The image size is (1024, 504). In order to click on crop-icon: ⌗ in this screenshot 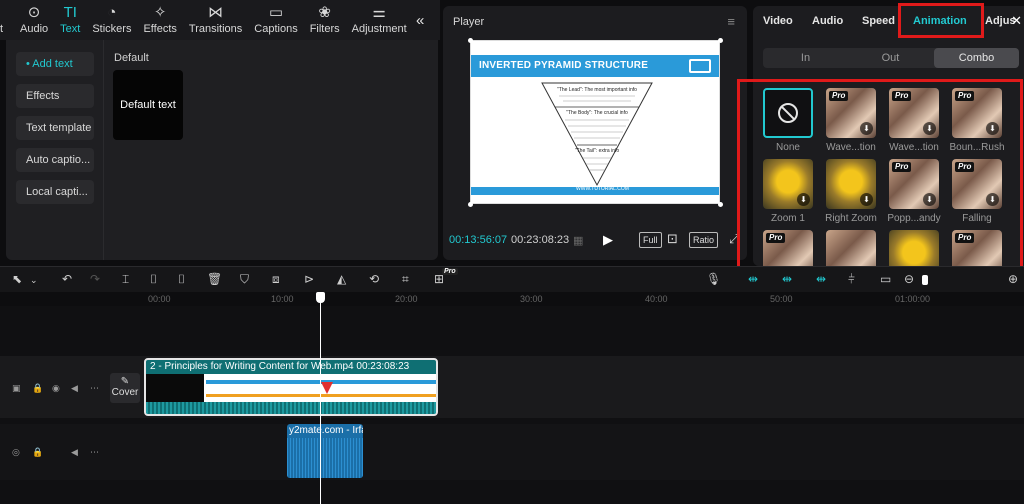, I will do `click(405, 279)`.